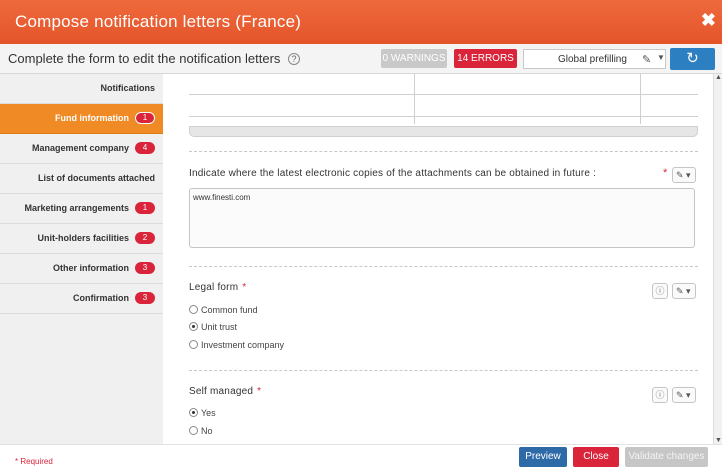 The height and width of the screenshot is (467, 722). I want to click on refresh-icon: ↻, so click(692, 58).